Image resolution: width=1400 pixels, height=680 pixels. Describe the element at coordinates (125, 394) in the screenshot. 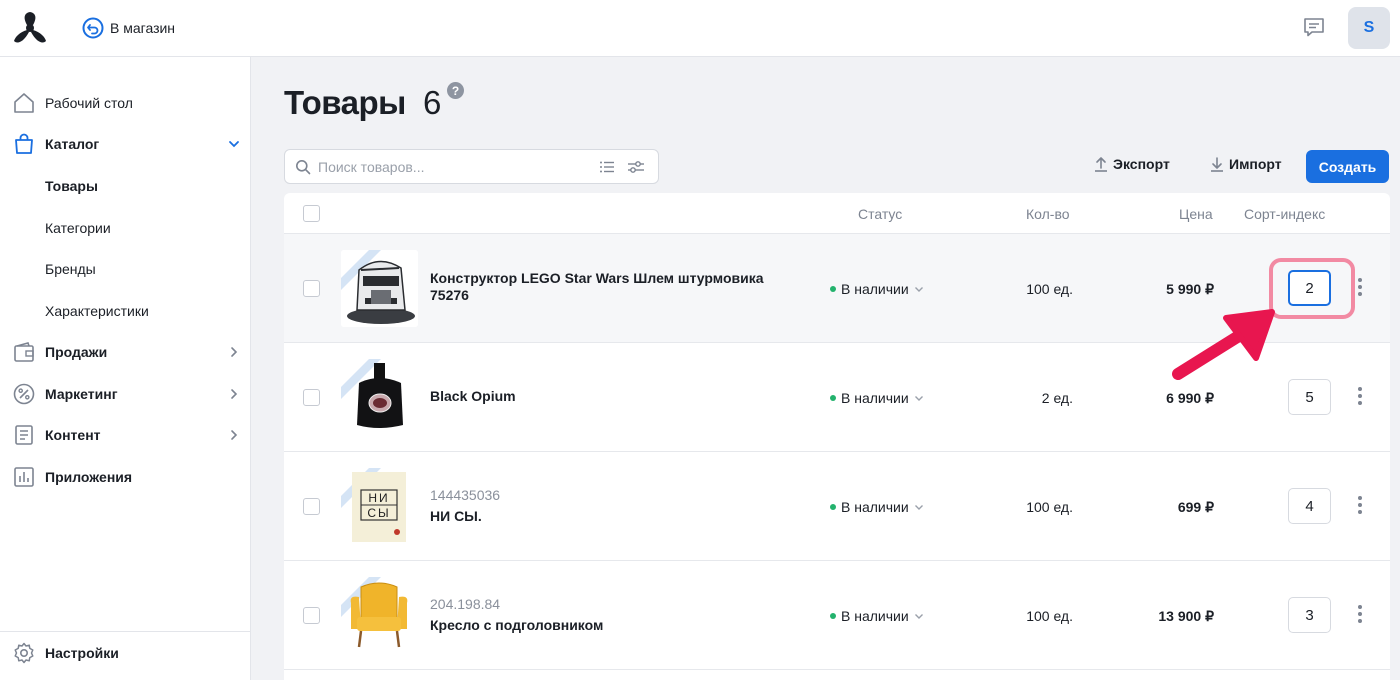

I see `sidebar-item-marketing: Маркетинг` at that location.